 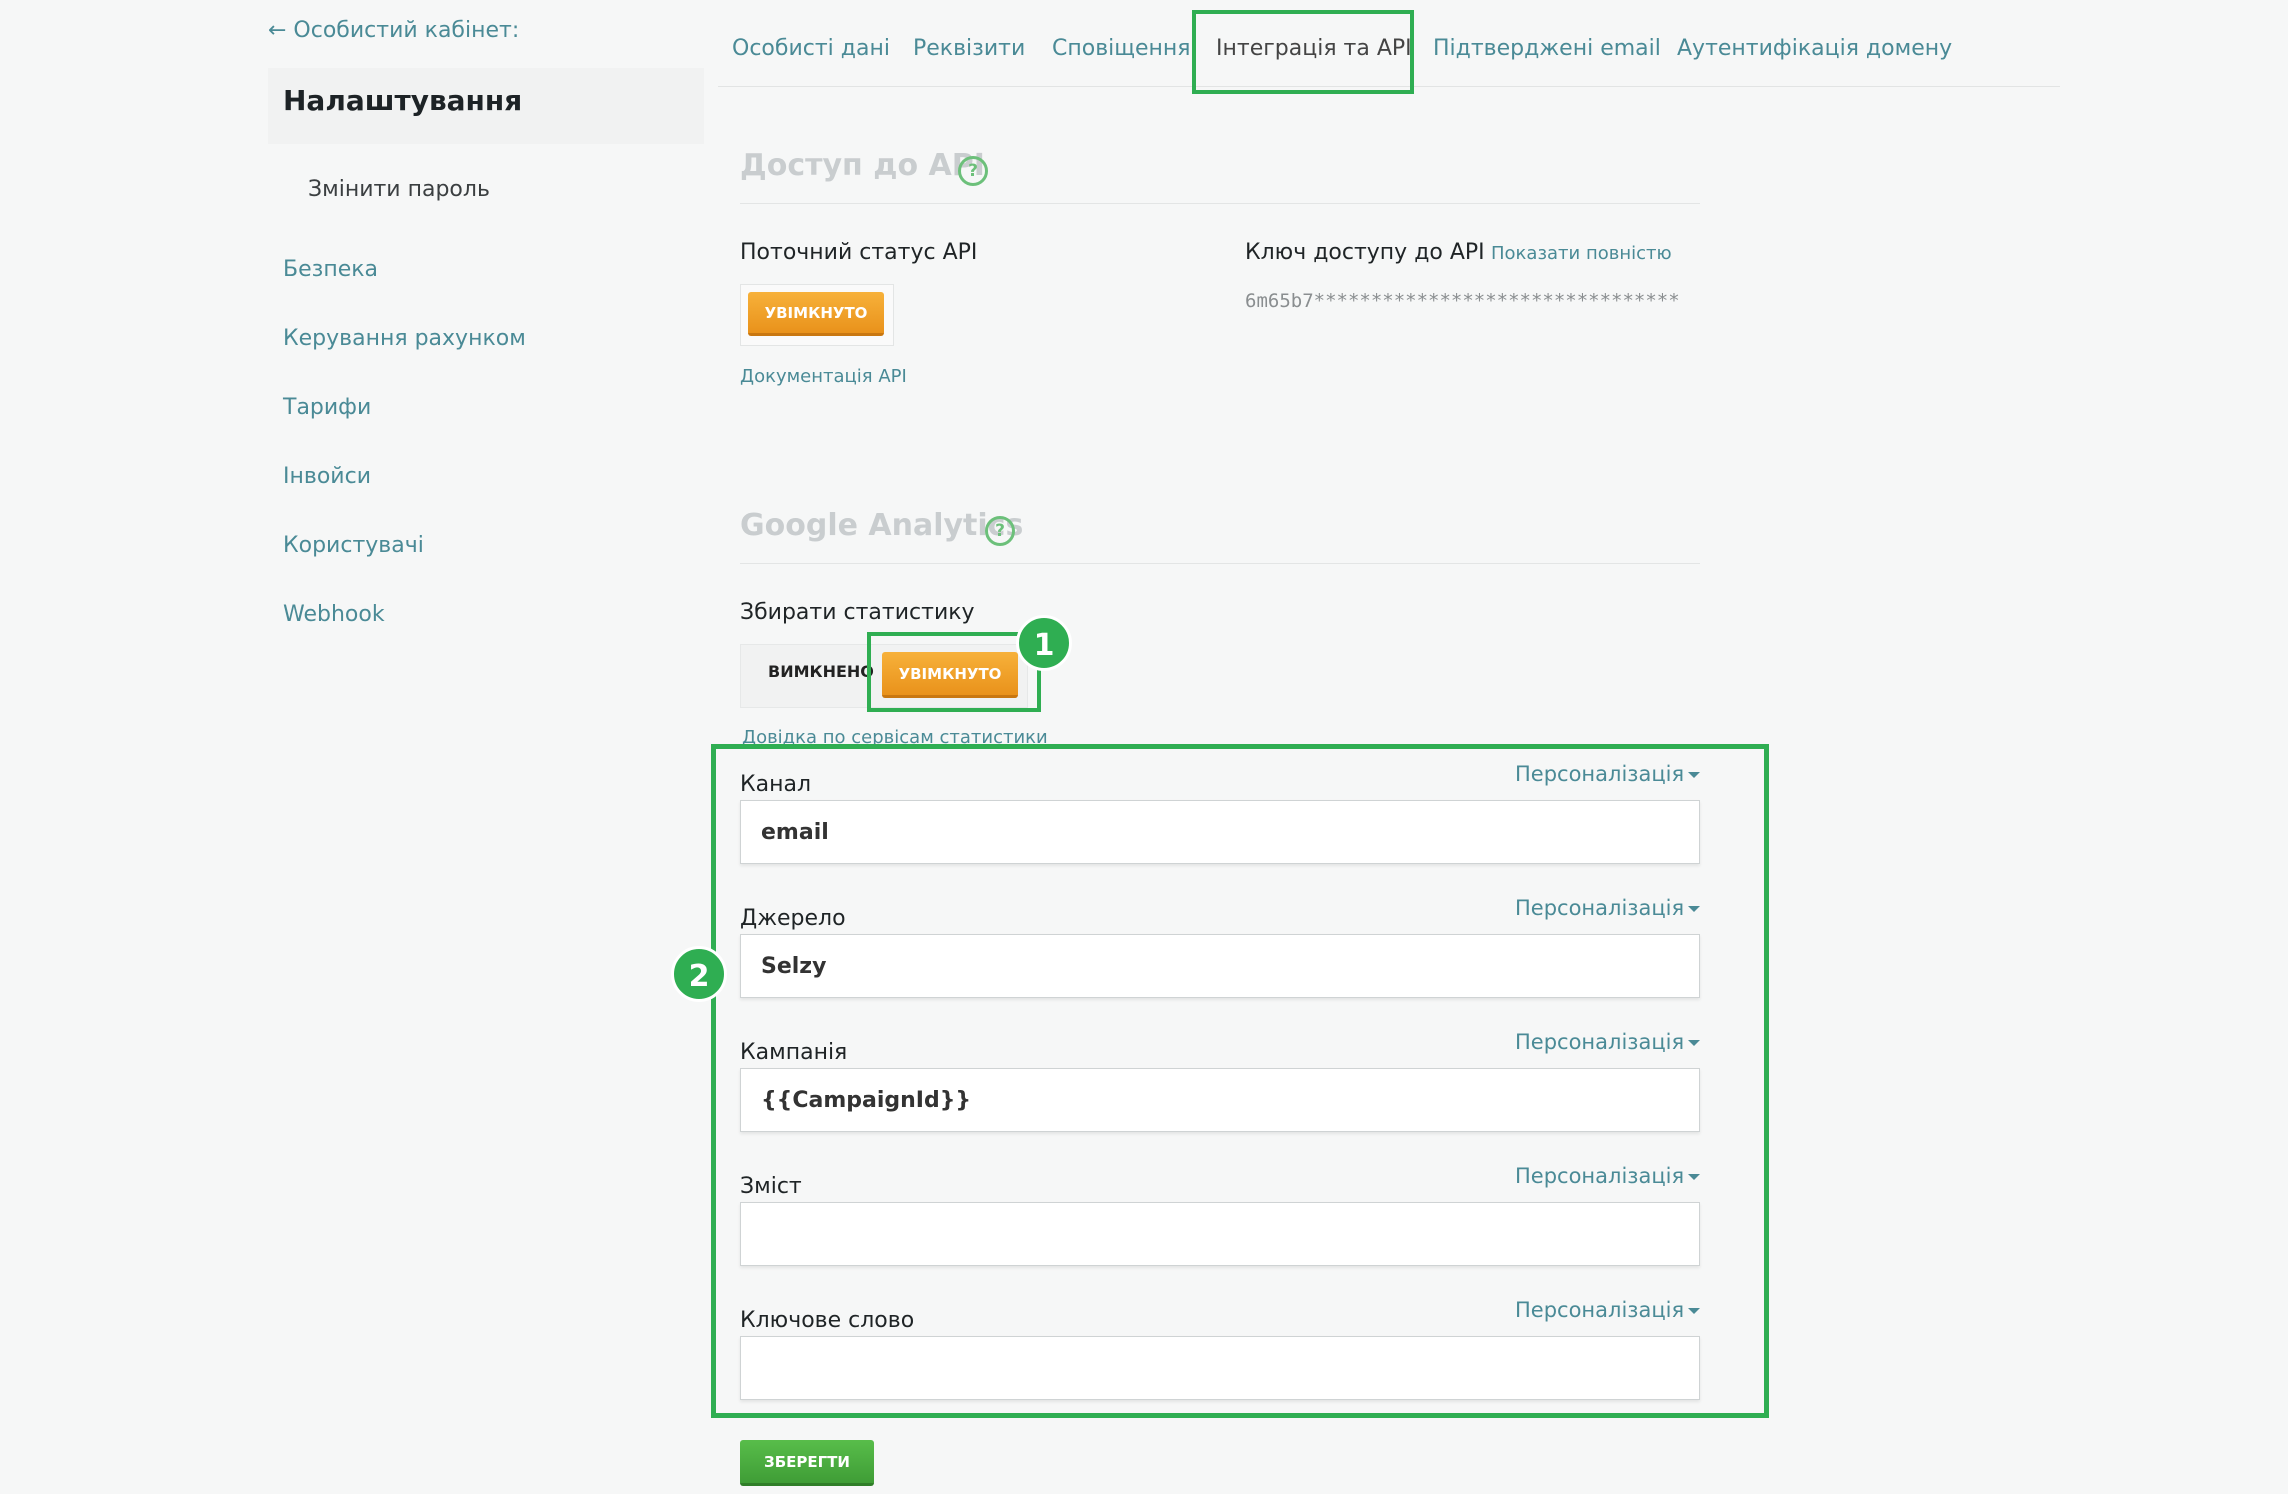 I want to click on field-label-keyword: Ключове слово, so click(x=827, y=1320).